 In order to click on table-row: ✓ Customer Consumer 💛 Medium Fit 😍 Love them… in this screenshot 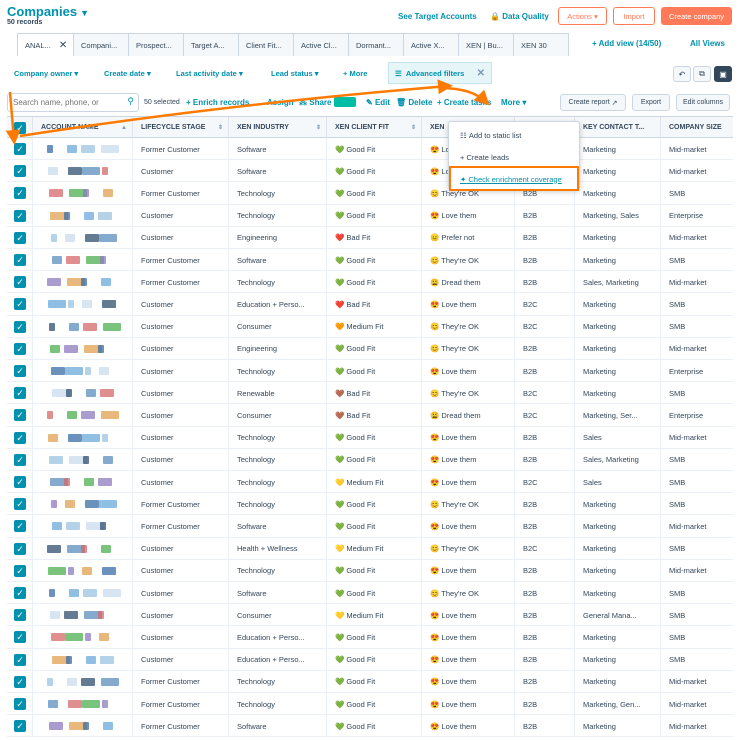, I will do `click(370, 615)`.